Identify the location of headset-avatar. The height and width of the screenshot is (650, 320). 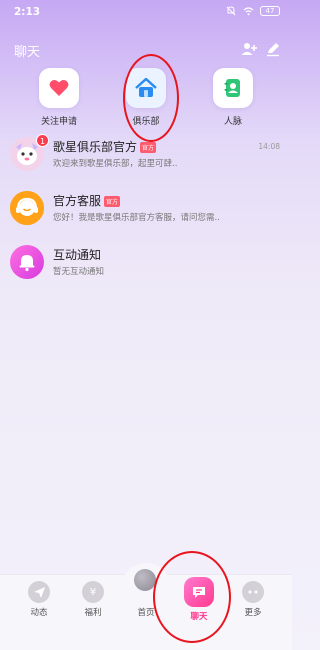
(27, 208).